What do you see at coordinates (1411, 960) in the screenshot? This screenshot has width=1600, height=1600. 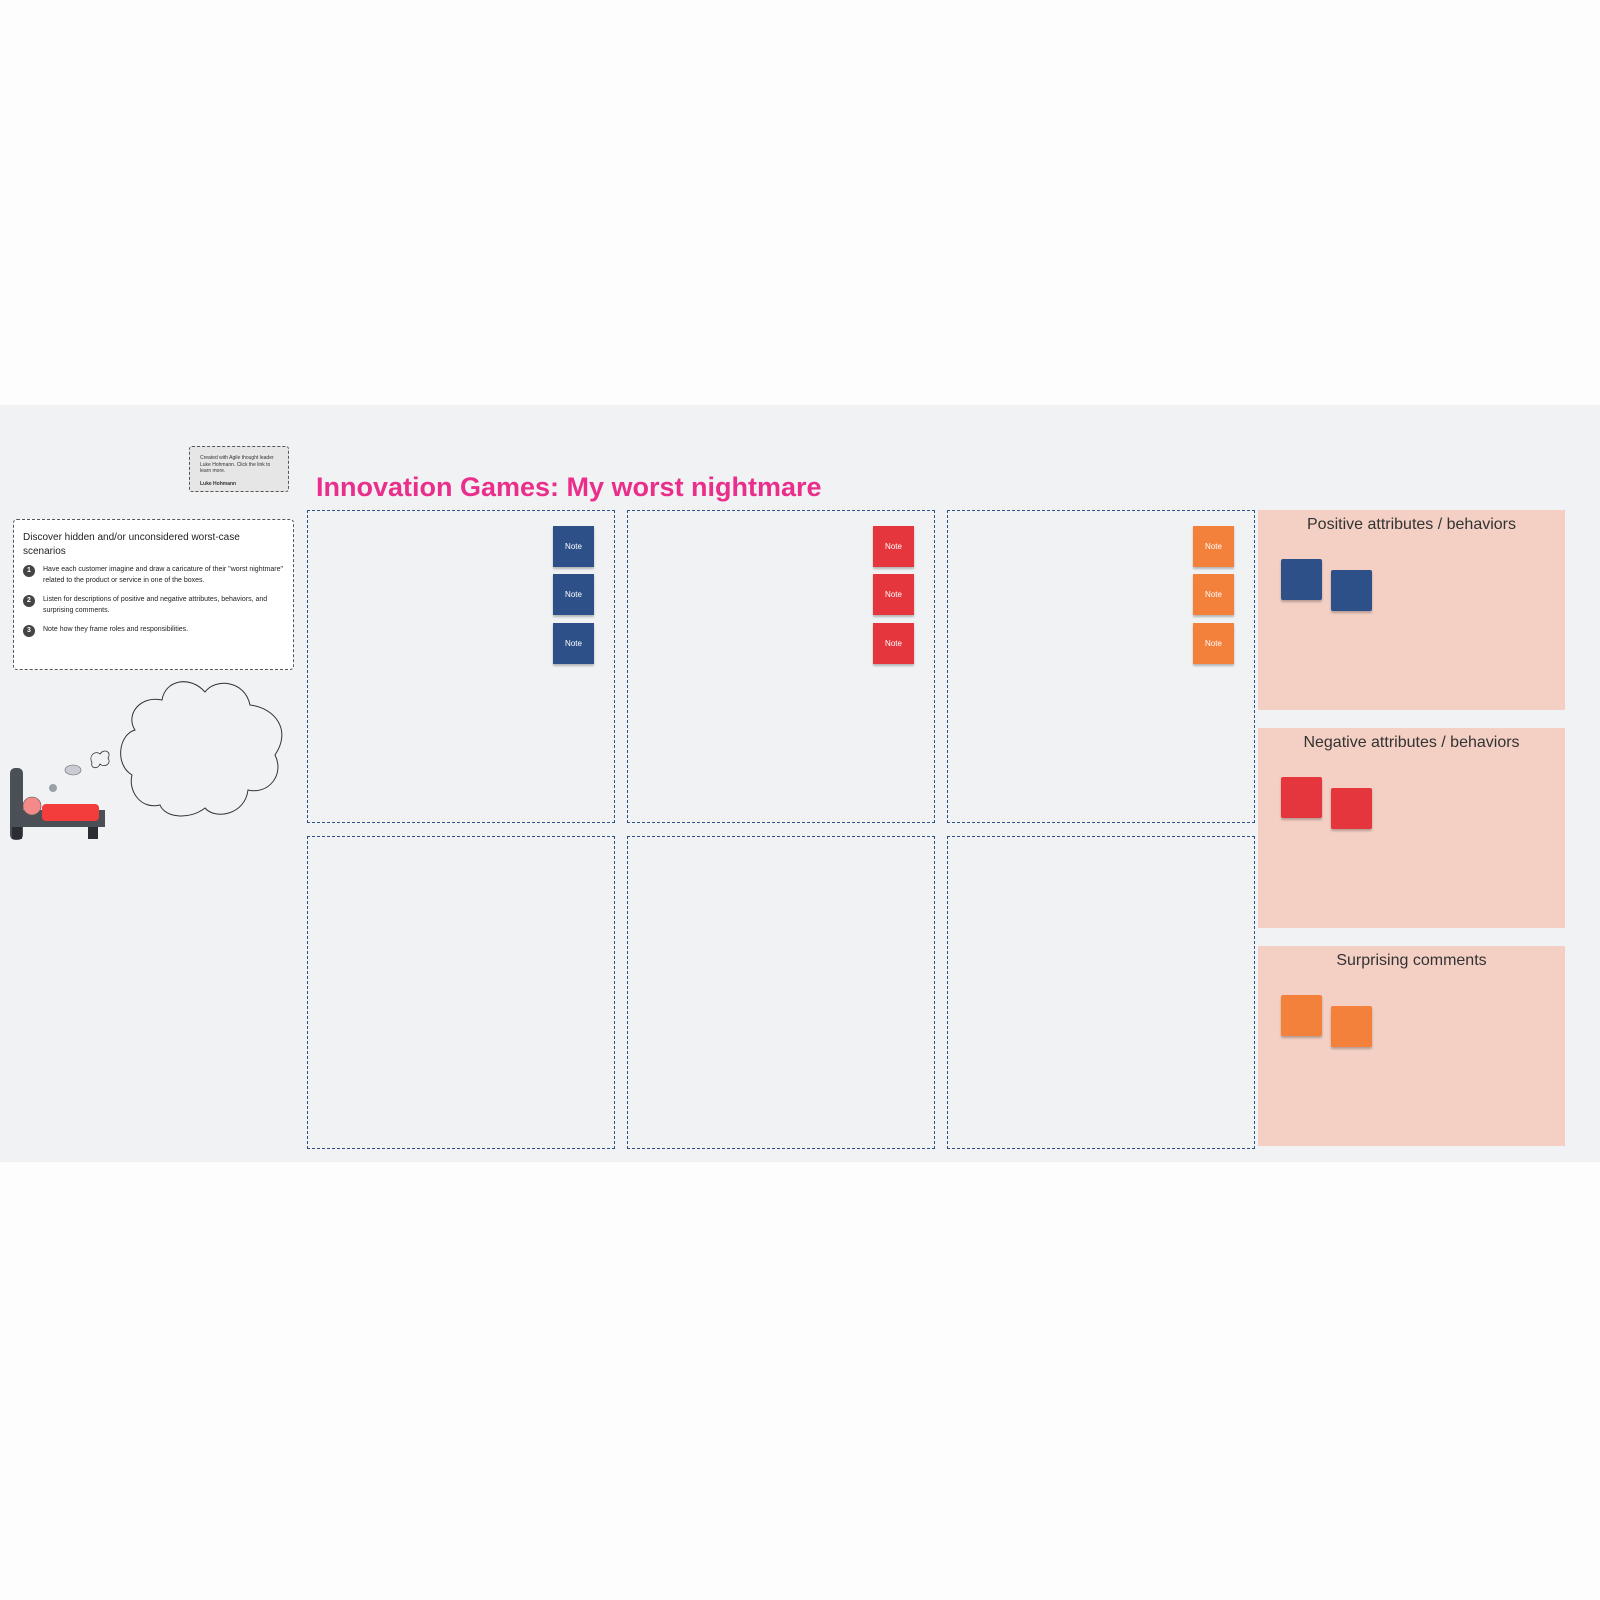 I see `panel-title: Surprising comments` at bounding box center [1411, 960].